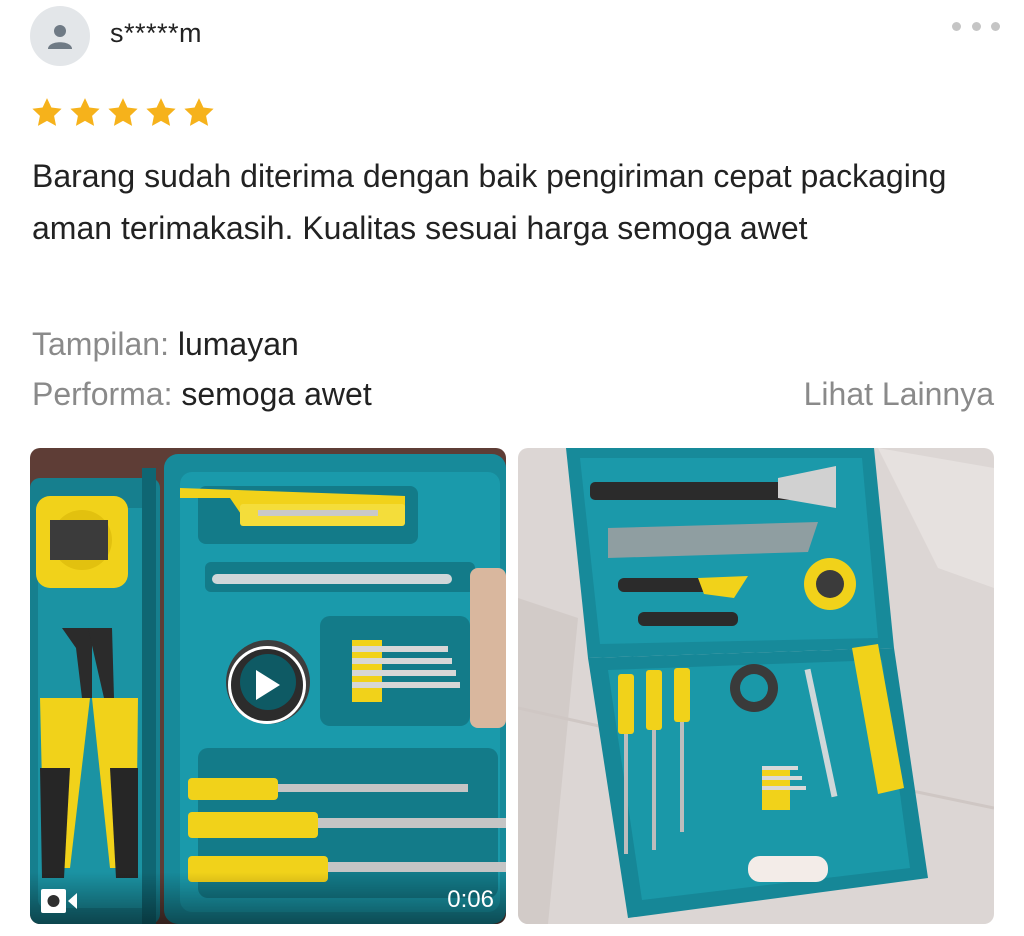 The image size is (1024, 936). I want to click on play-button, so click(267, 685).